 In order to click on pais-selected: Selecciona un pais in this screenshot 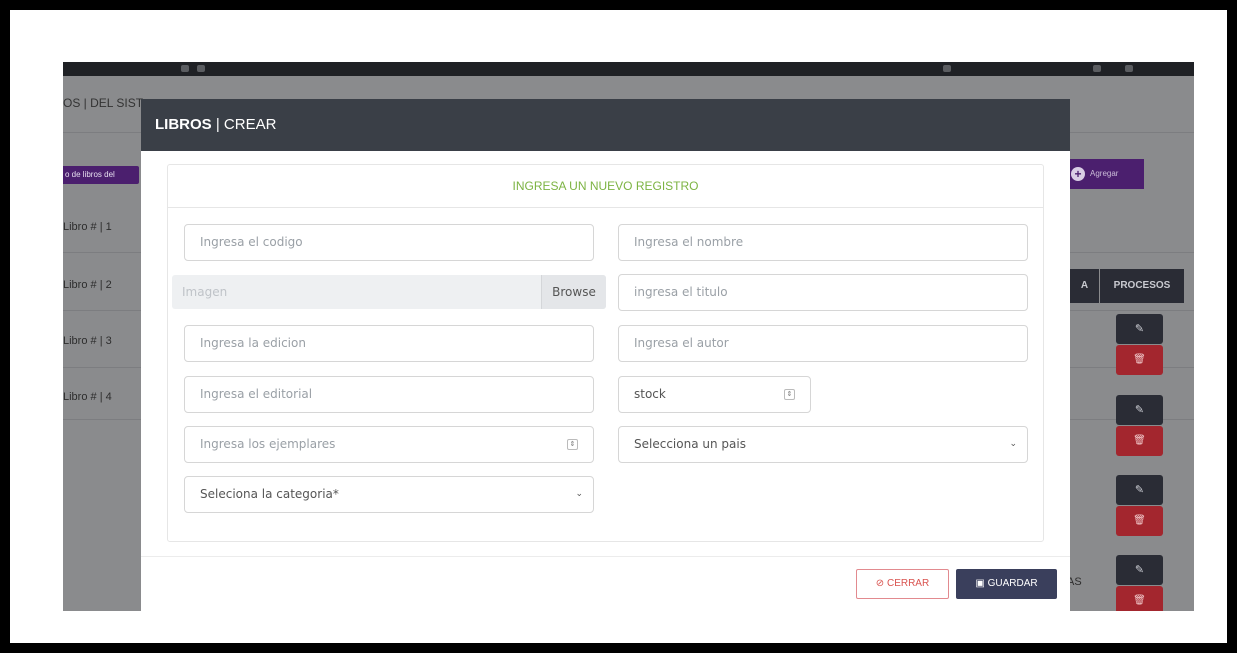, I will do `click(690, 444)`.